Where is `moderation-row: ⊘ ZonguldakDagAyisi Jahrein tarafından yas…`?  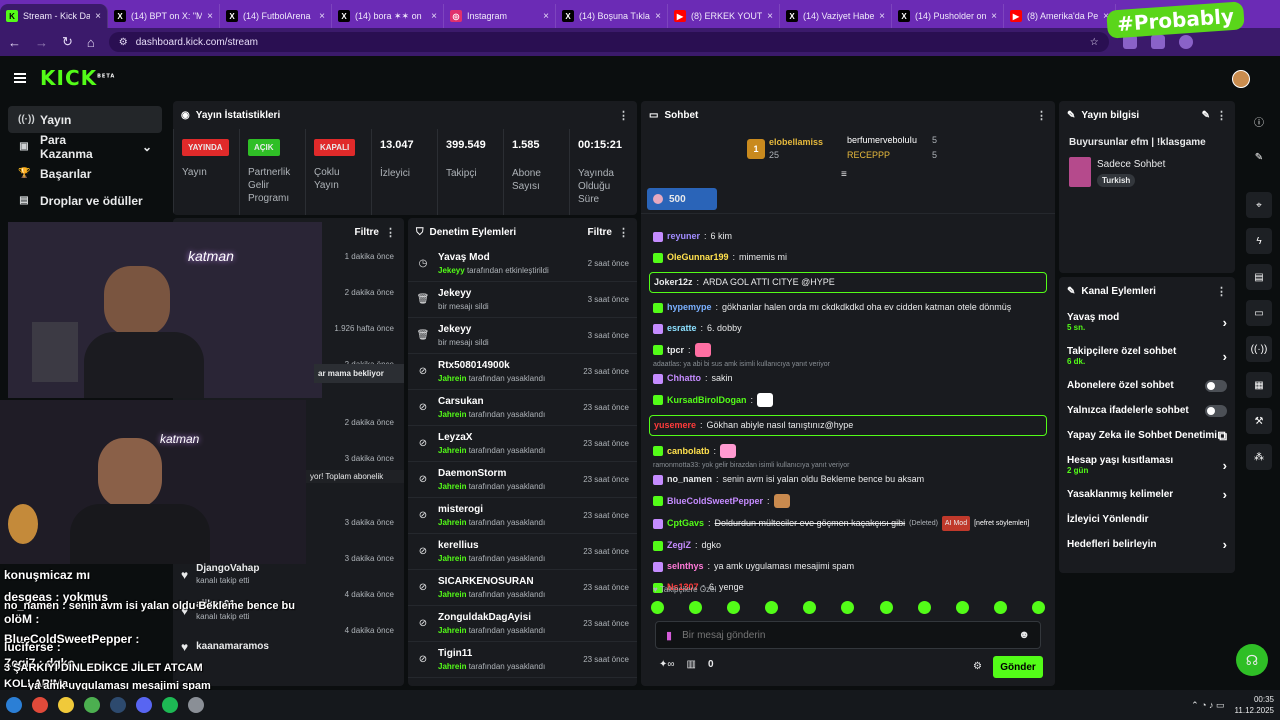 moderation-row: ⊘ ZonguldakDagAyisi Jahrein tarafından yas… is located at coordinates (522, 624).